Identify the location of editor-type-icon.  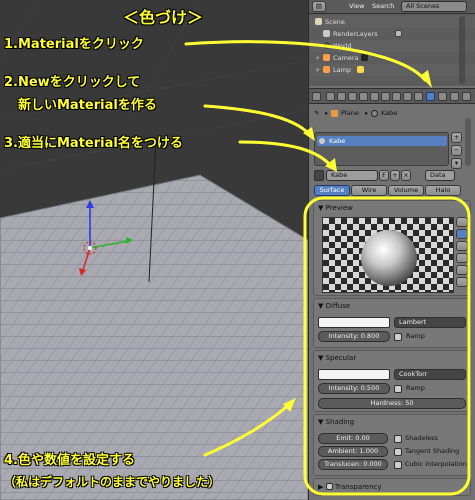
(316, 96).